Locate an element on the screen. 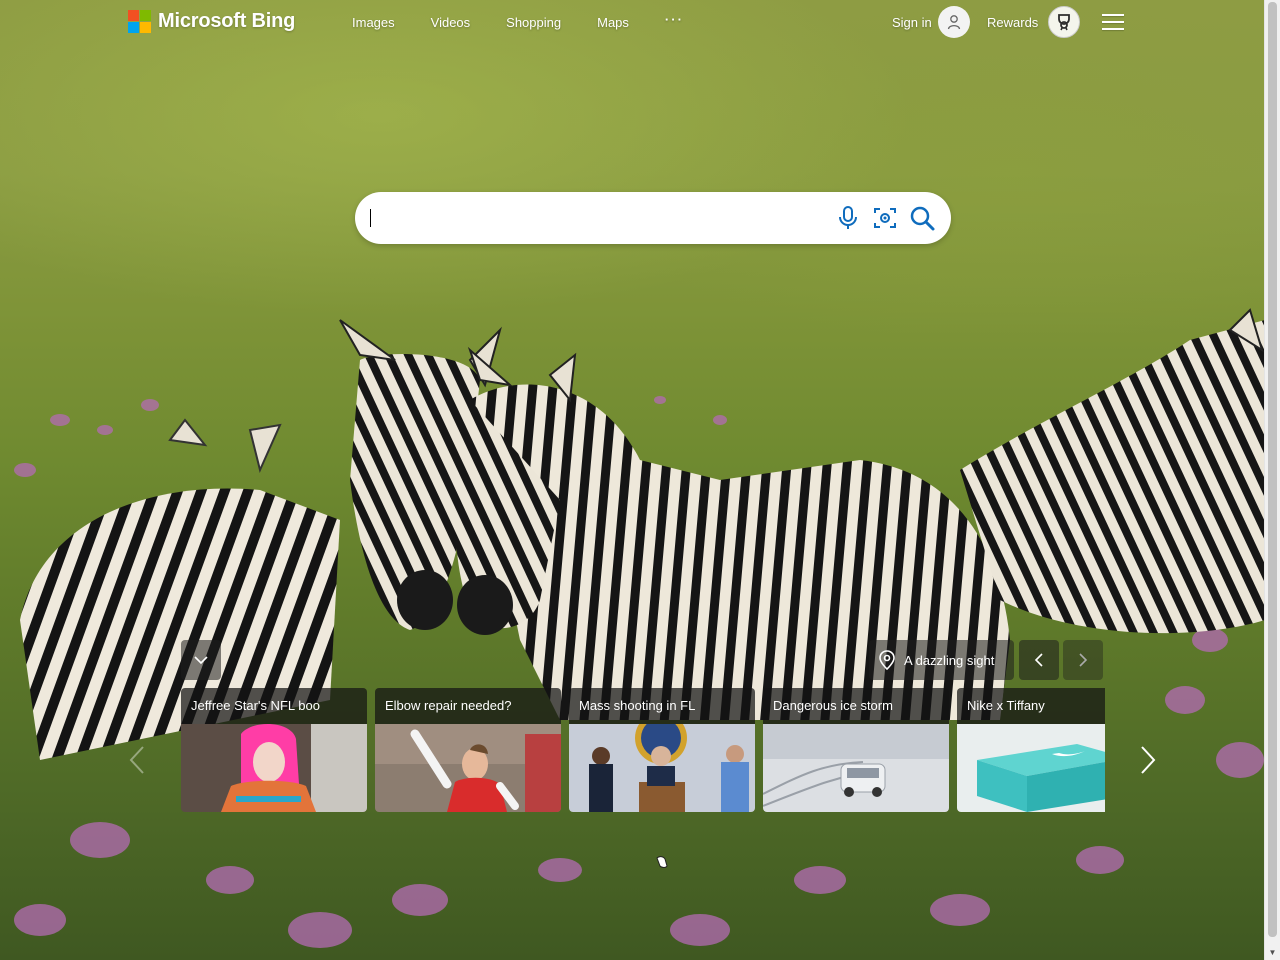  news-card: Dangerous ice storm is located at coordinates (856, 750).